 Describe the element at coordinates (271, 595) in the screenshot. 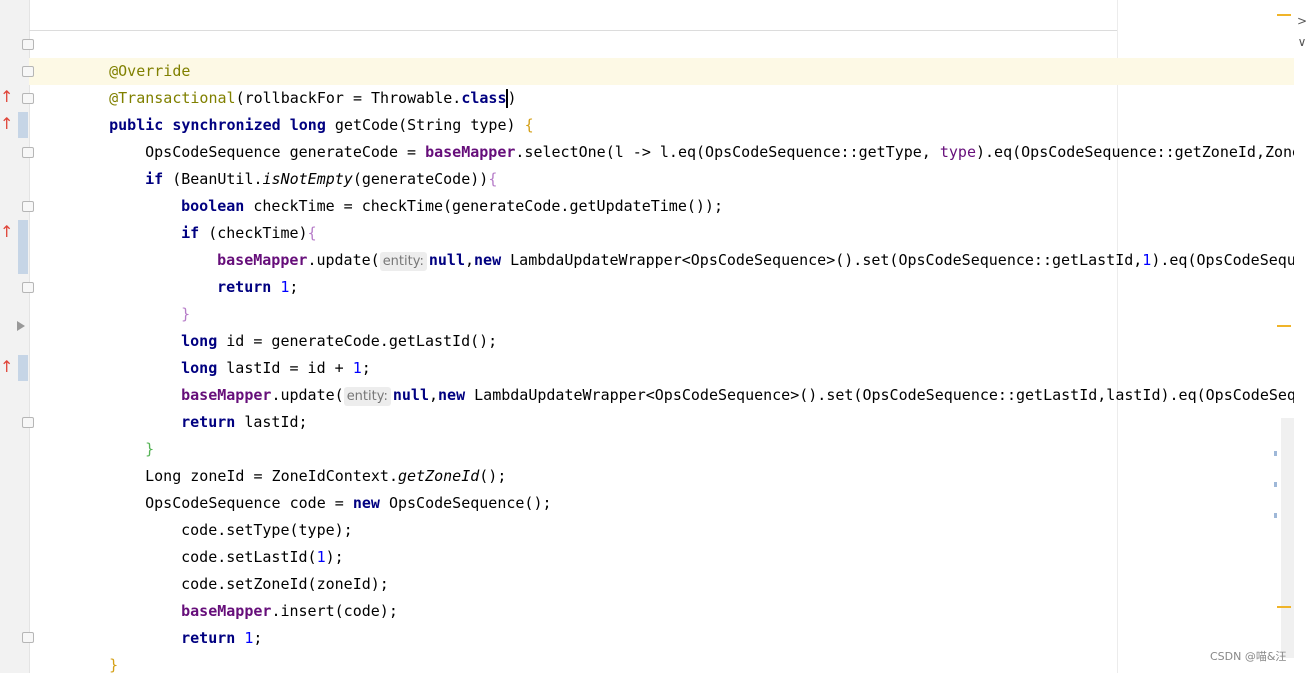

I see `code-line: baseMapper.insert(code);` at that location.